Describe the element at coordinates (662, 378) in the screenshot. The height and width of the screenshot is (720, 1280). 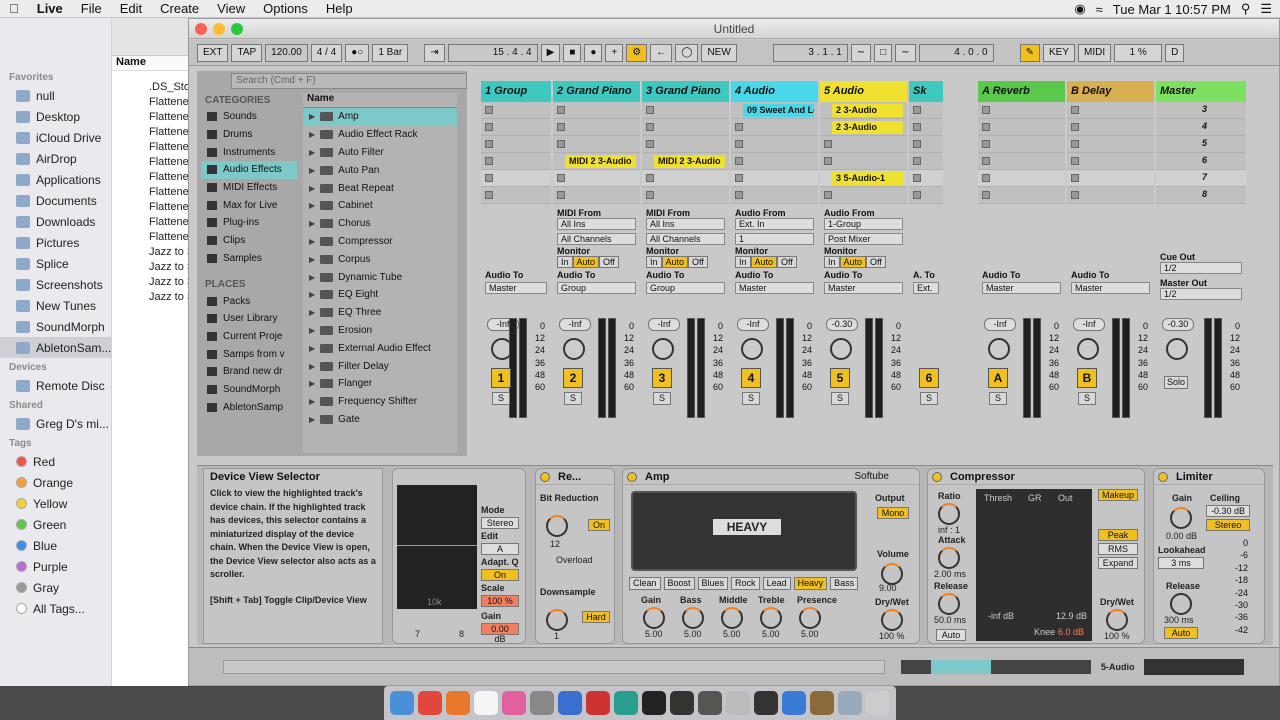
I see `track-activator-button: 3` at that location.